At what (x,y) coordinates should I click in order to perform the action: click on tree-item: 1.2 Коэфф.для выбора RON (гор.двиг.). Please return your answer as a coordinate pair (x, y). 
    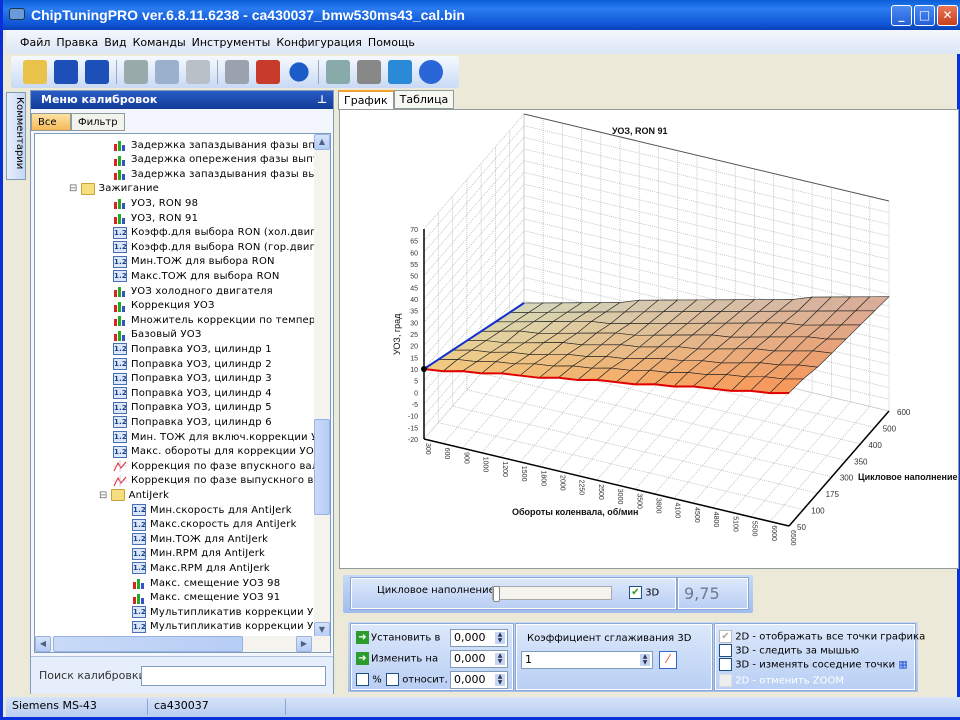
    Looking at the image, I should click on (218, 247).